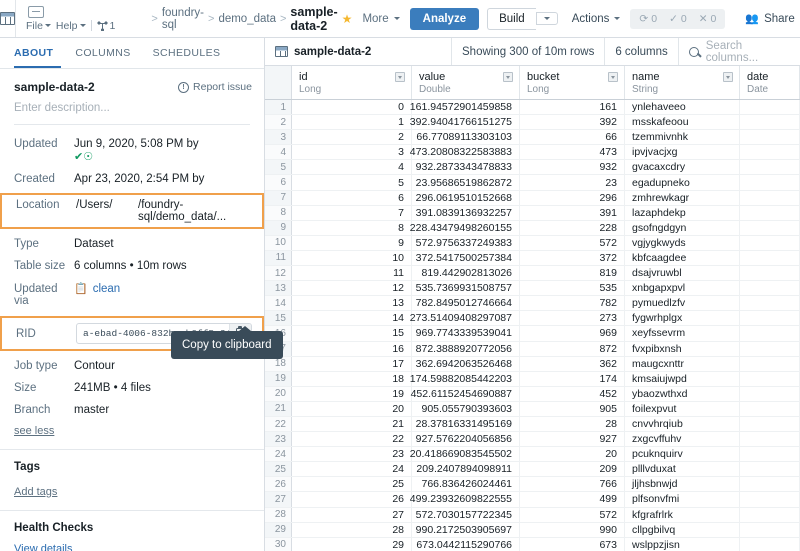 The image size is (800, 551). Describe the element at coordinates (132, 547) in the screenshot. I see `view-details-link: View details` at that location.